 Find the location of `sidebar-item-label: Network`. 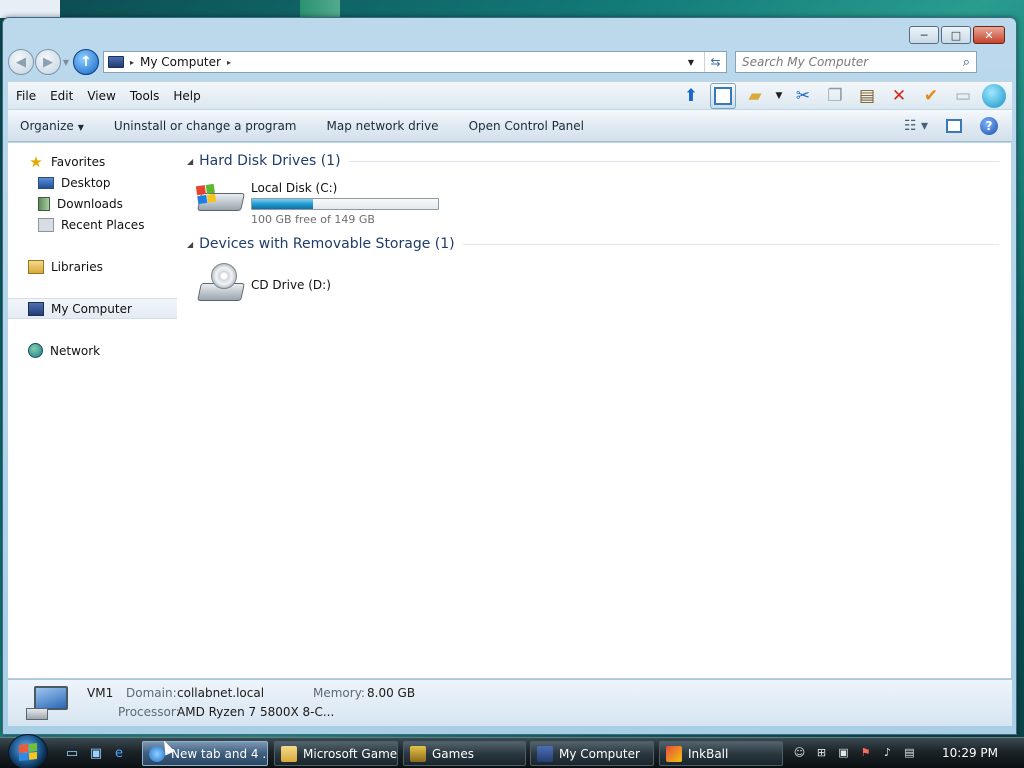

sidebar-item-label: Network is located at coordinates (75, 350).